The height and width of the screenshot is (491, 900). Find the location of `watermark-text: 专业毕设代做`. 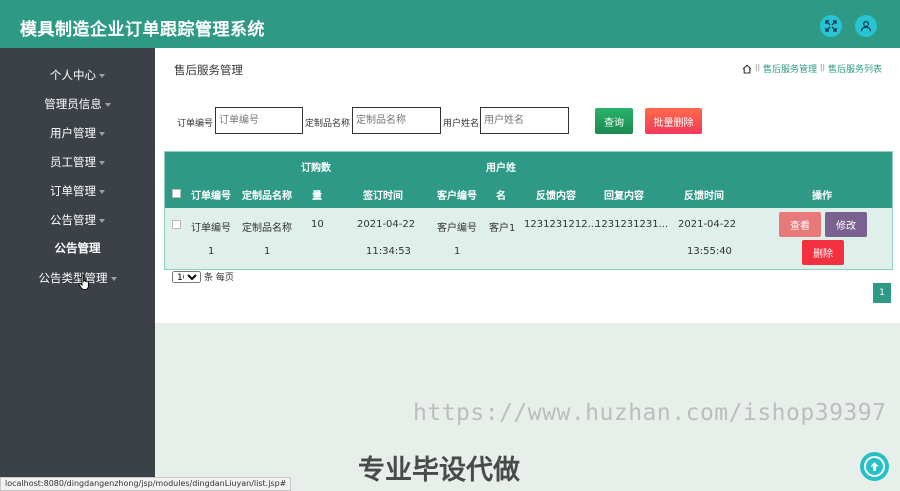

watermark-text: 专业毕设代做 is located at coordinates (439, 470).